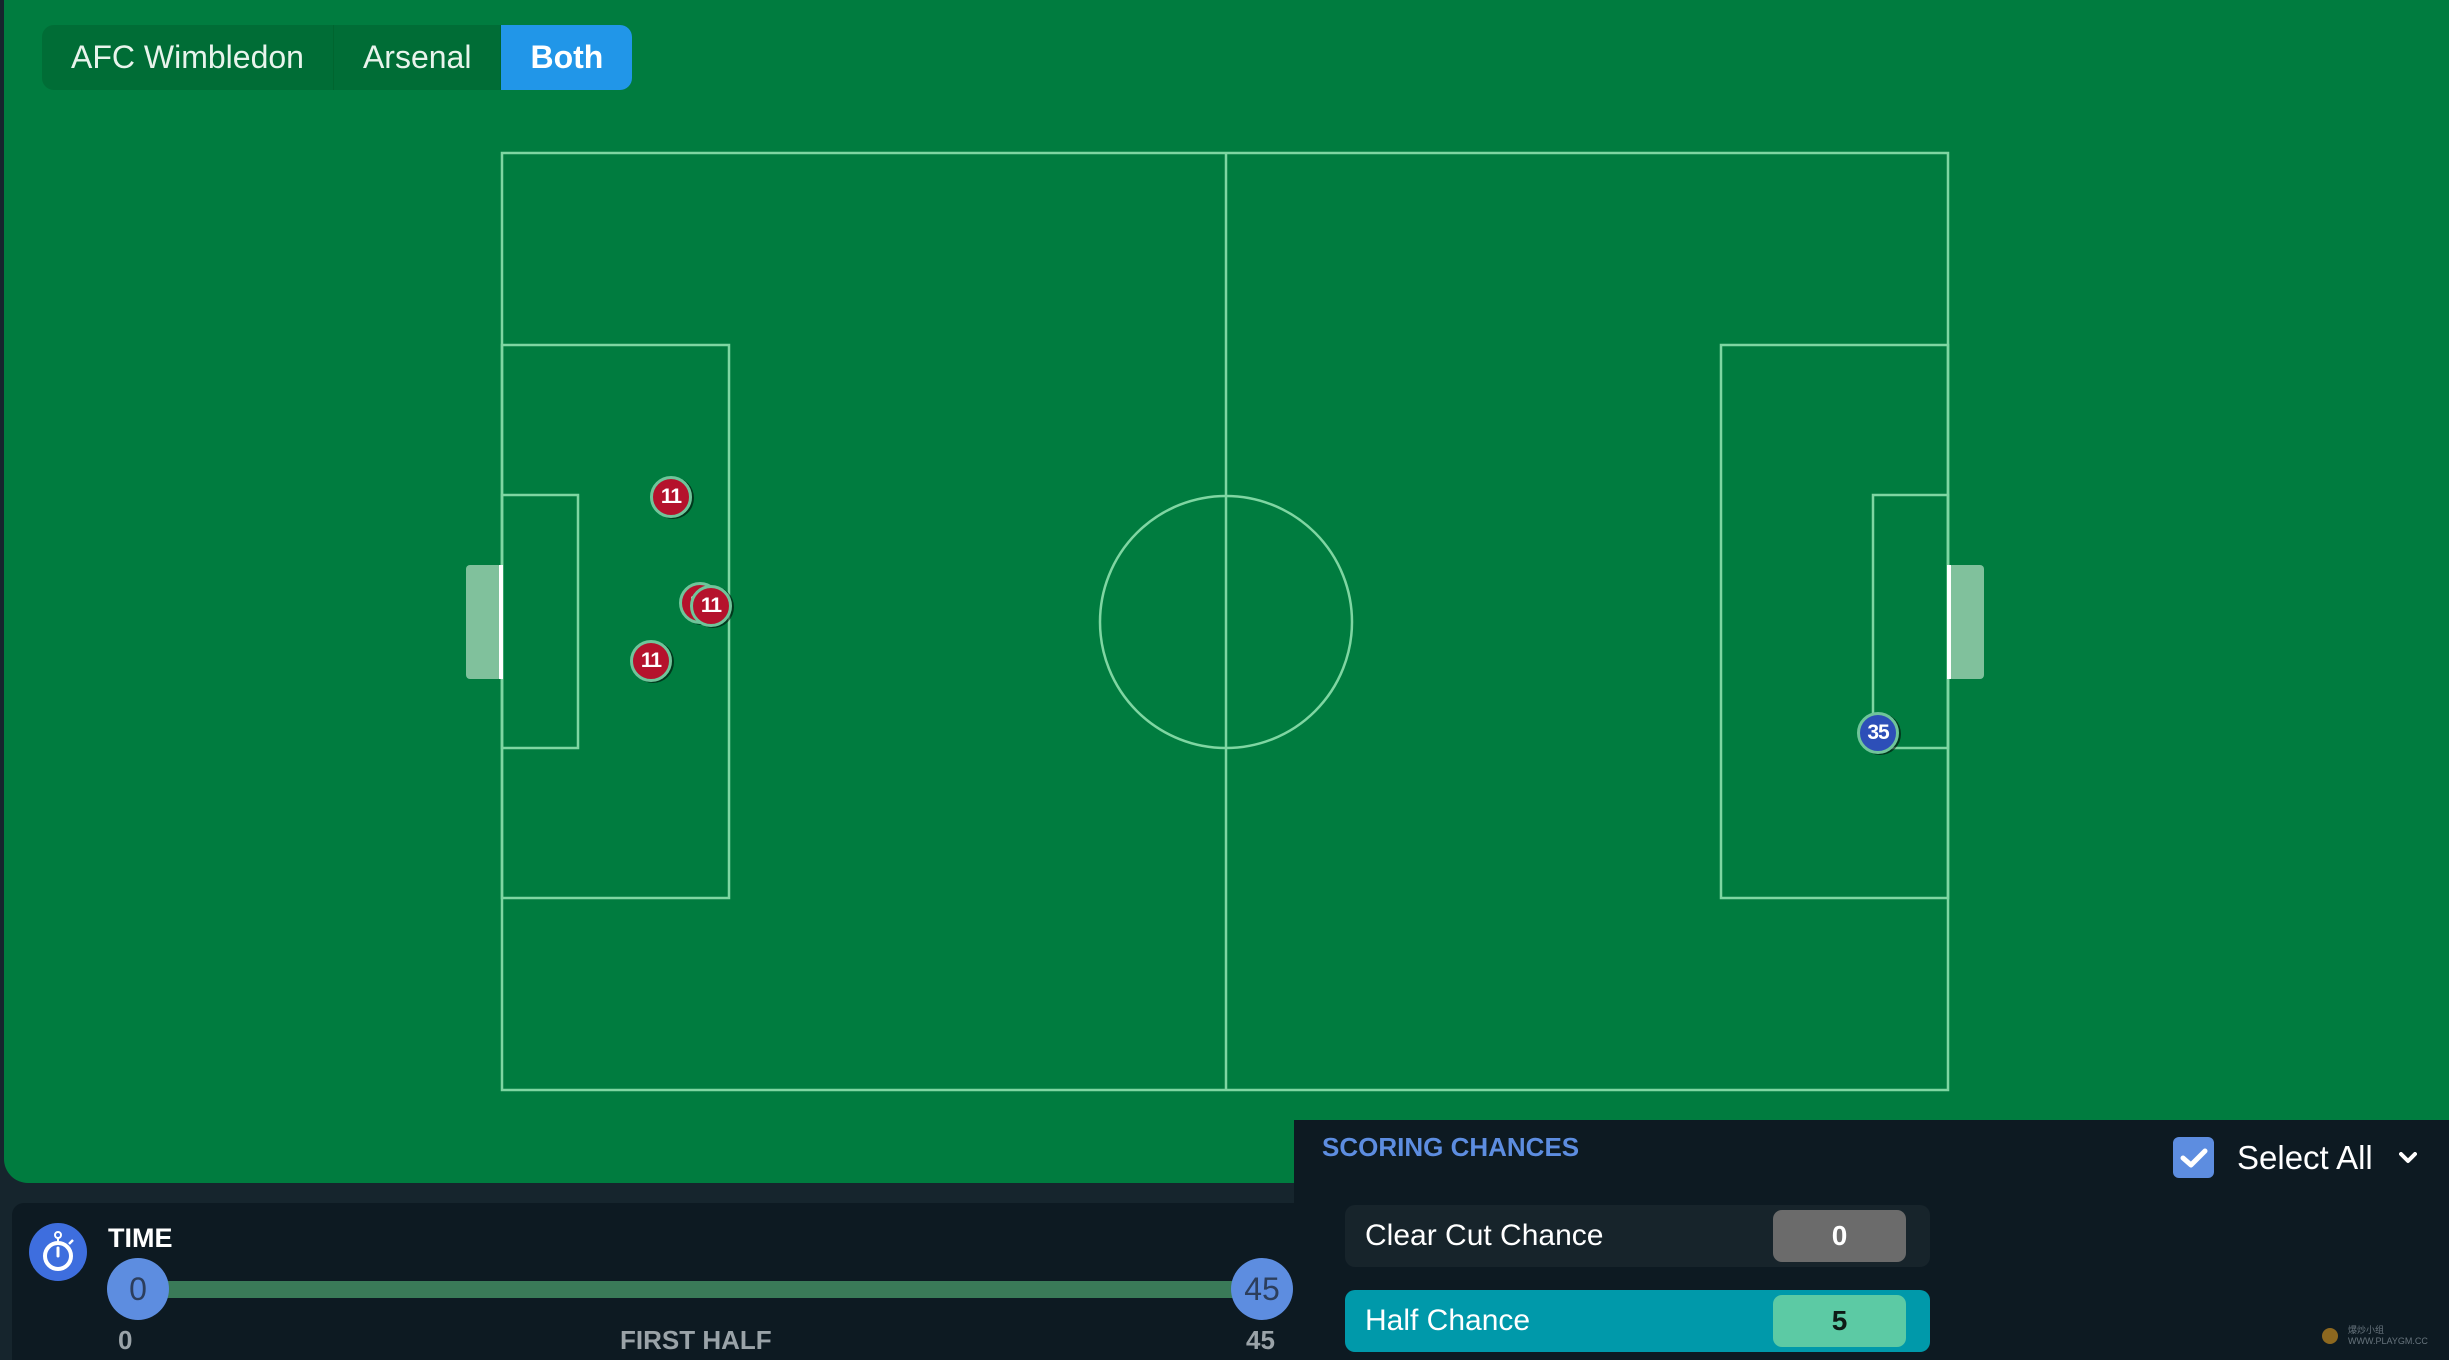  Describe the element at coordinates (2407, 1157) in the screenshot. I see `chevron-down-icon` at that location.